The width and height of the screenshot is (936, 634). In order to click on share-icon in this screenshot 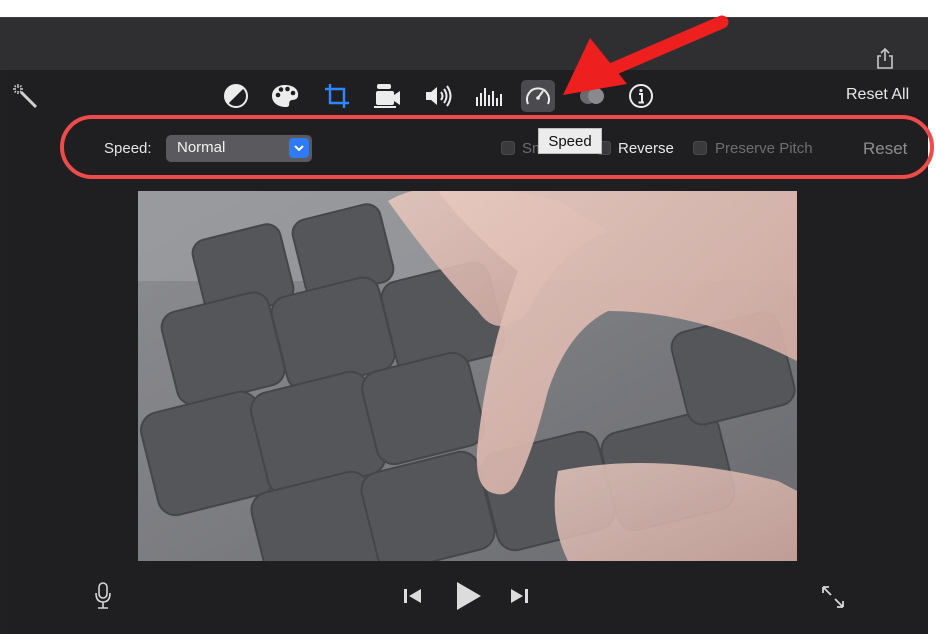, I will do `click(885, 59)`.